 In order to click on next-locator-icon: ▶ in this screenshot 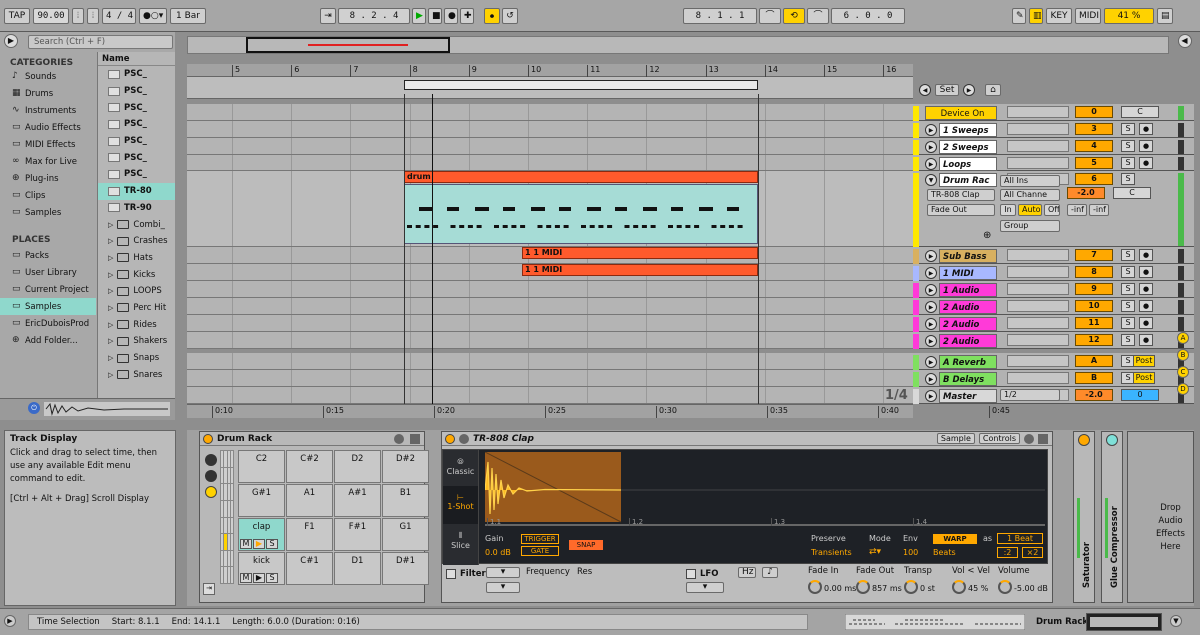, I will do `click(969, 90)`.